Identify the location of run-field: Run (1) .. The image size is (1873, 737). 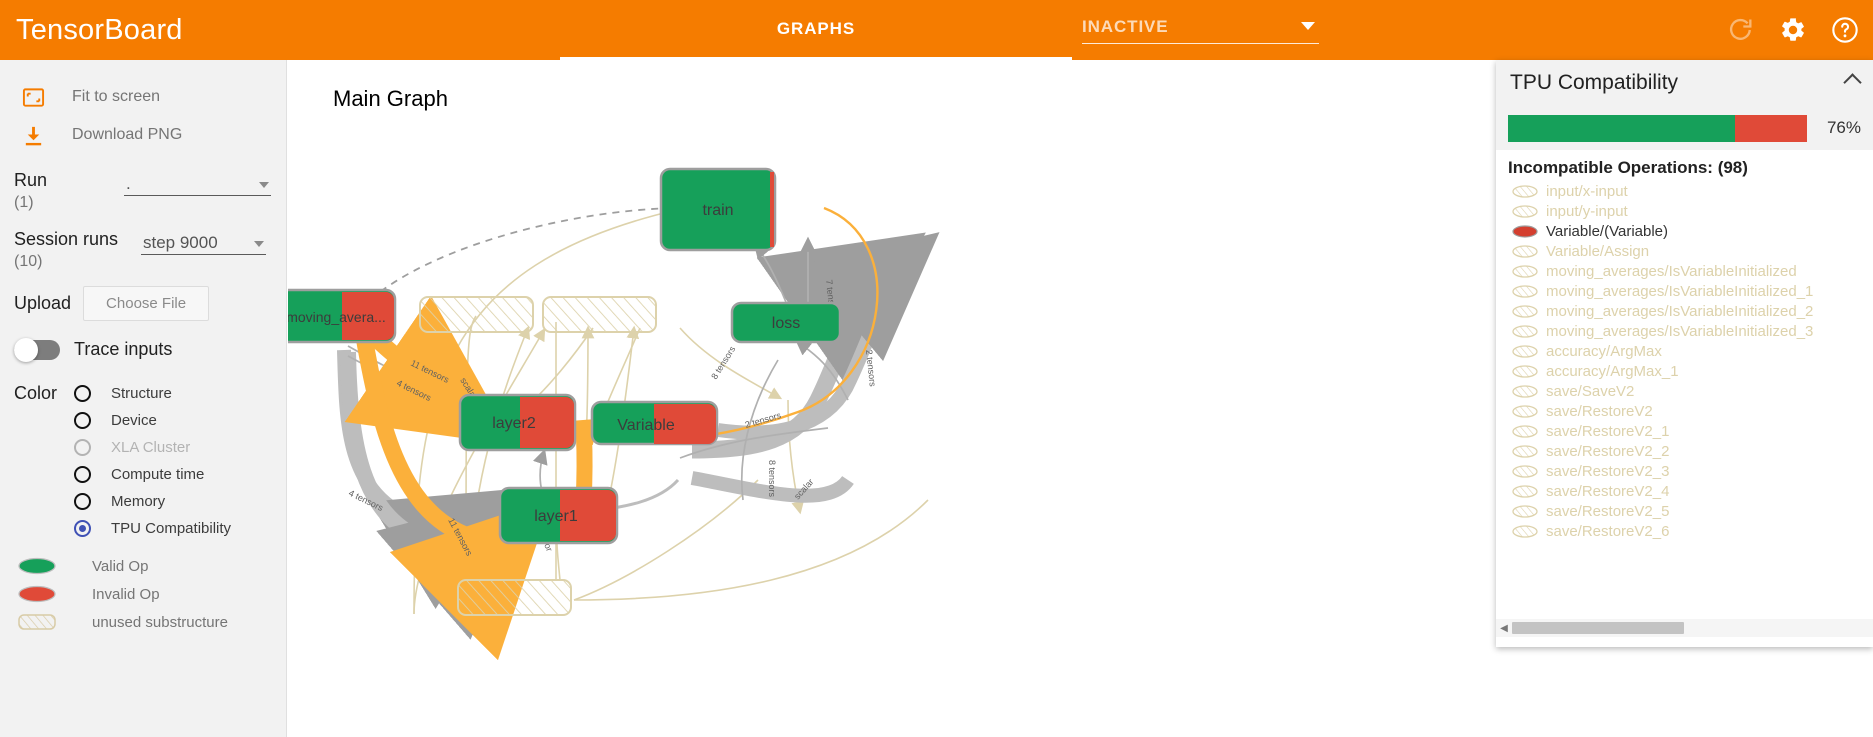
(143, 191).